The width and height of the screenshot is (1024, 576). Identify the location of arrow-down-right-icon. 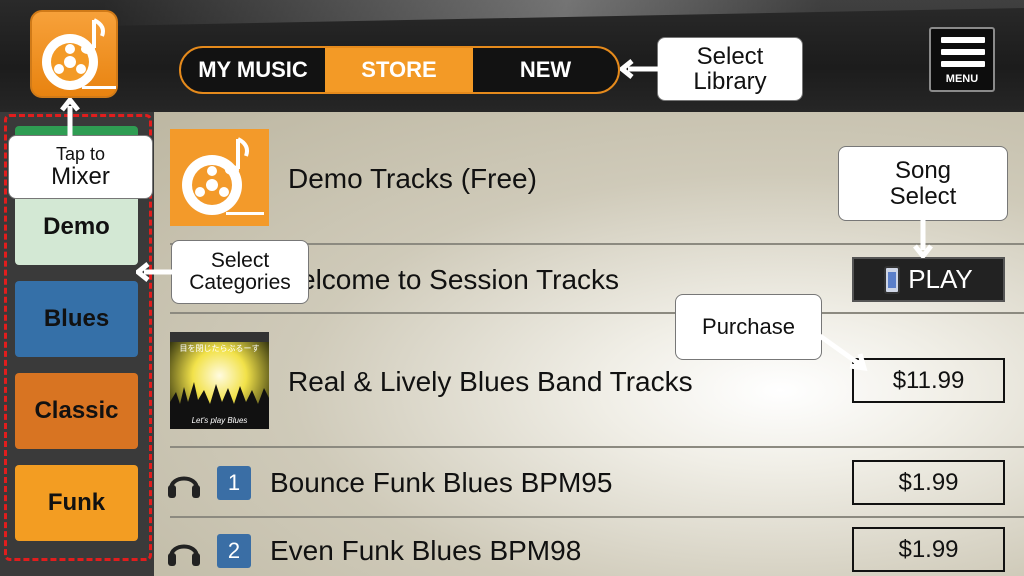
(843, 352).